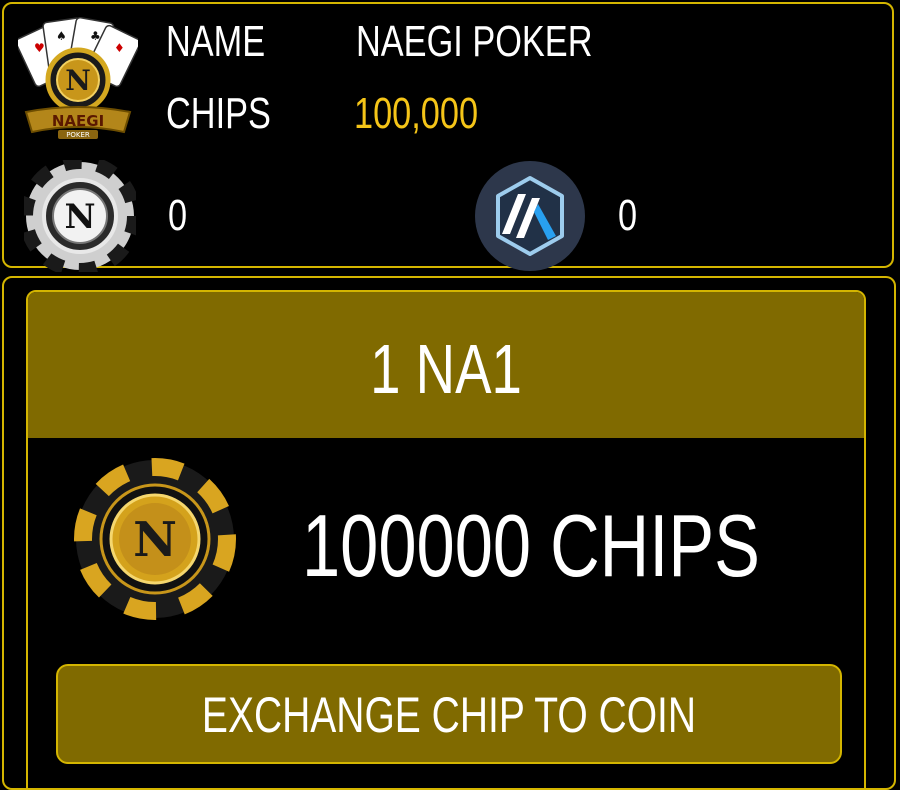 The image size is (900, 790). What do you see at coordinates (416, 113) in the screenshot?
I see `chips-value: 100,000` at bounding box center [416, 113].